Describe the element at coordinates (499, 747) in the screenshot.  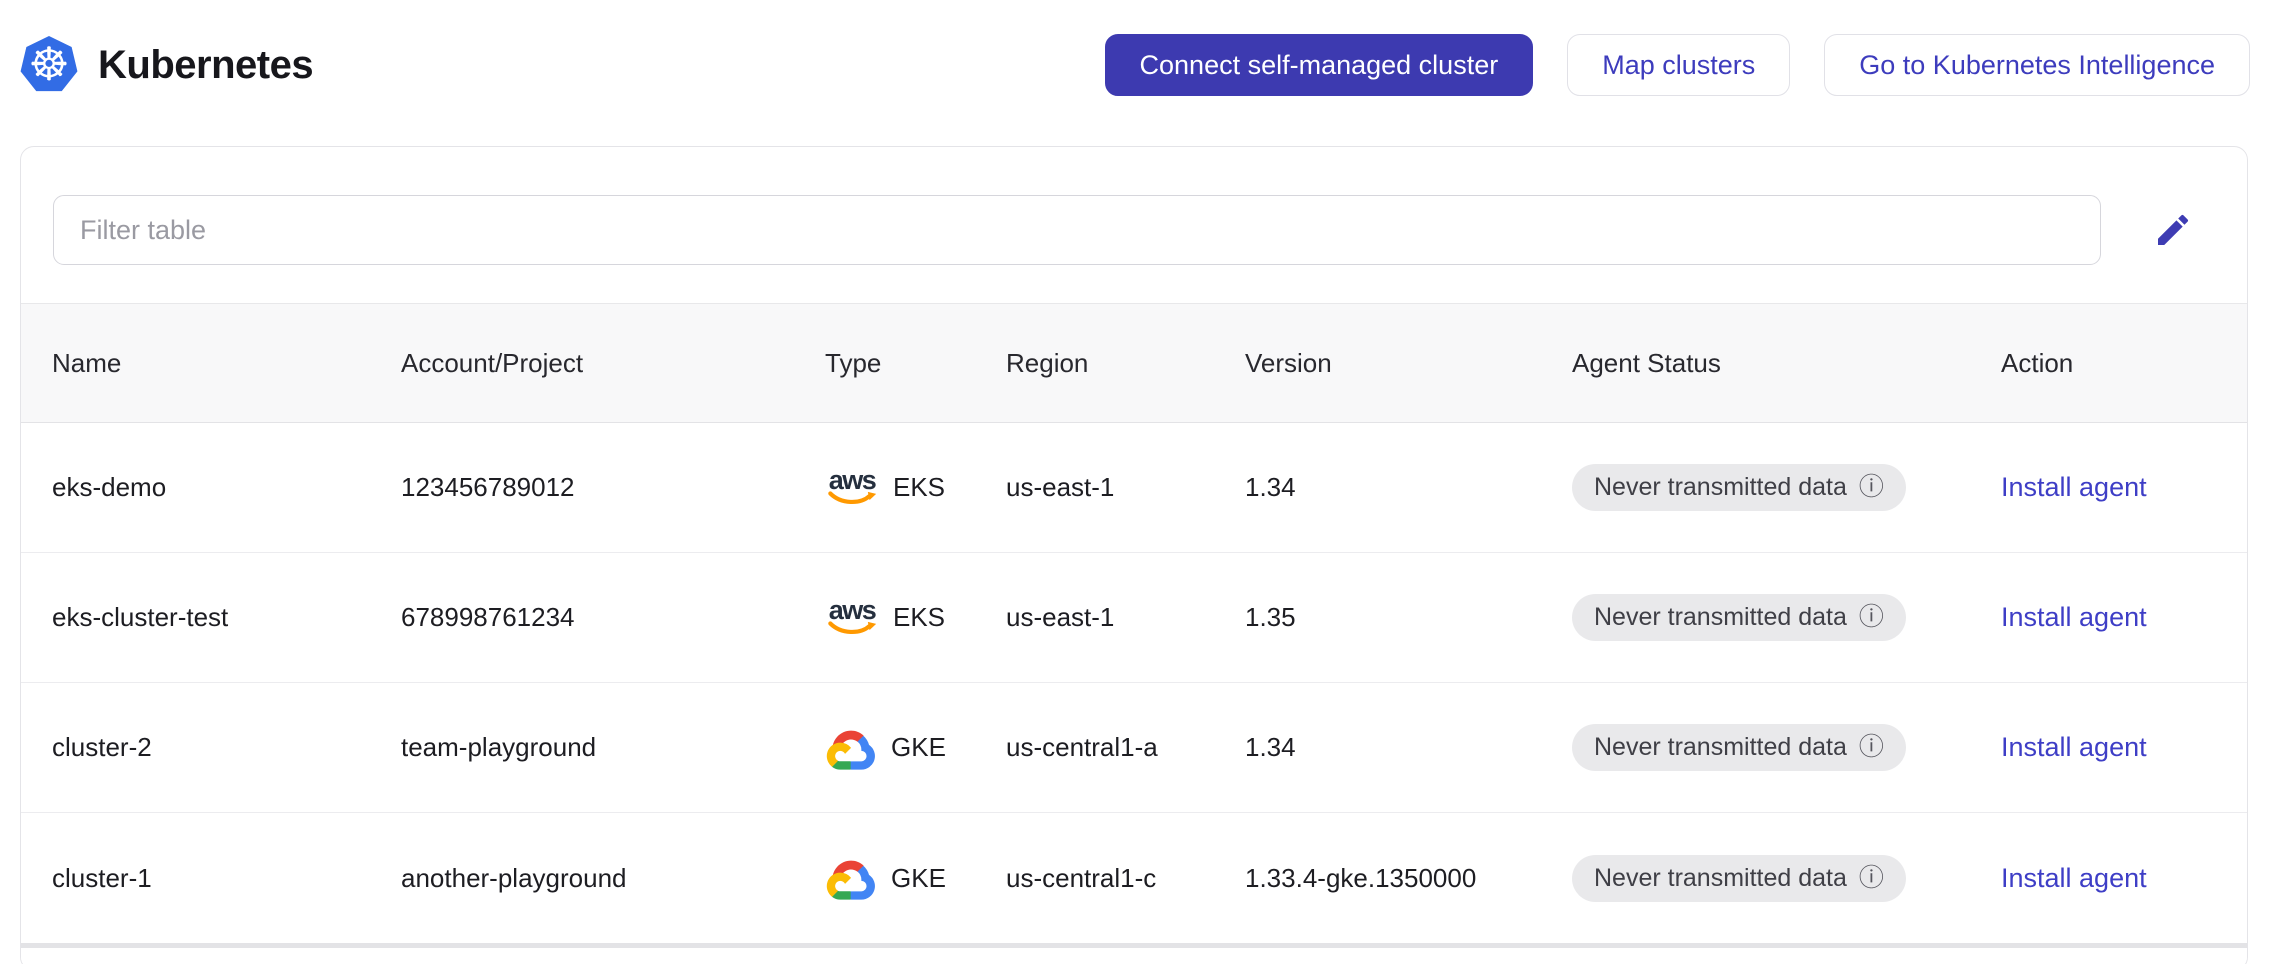
I see `account-project-cell: team-playground` at that location.